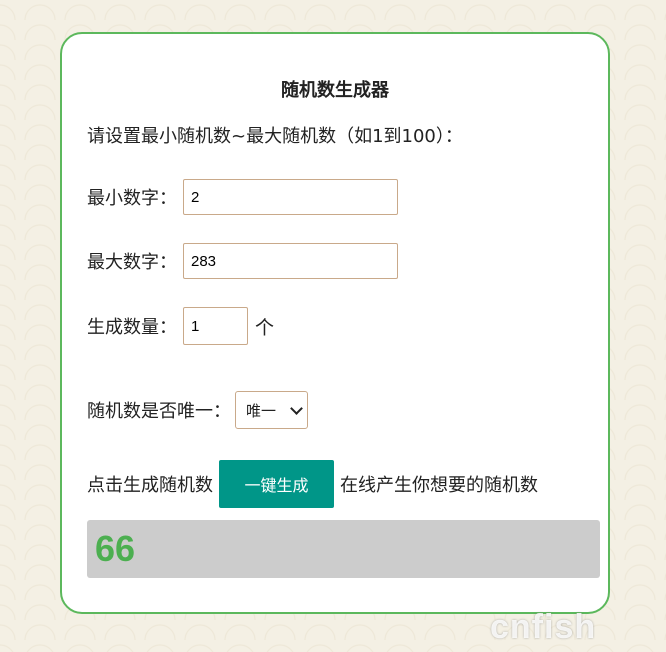 The width and height of the screenshot is (666, 652). What do you see at coordinates (132, 327) in the screenshot?
I see `count-label: 生成数量：` at bounding box center [132, 327].